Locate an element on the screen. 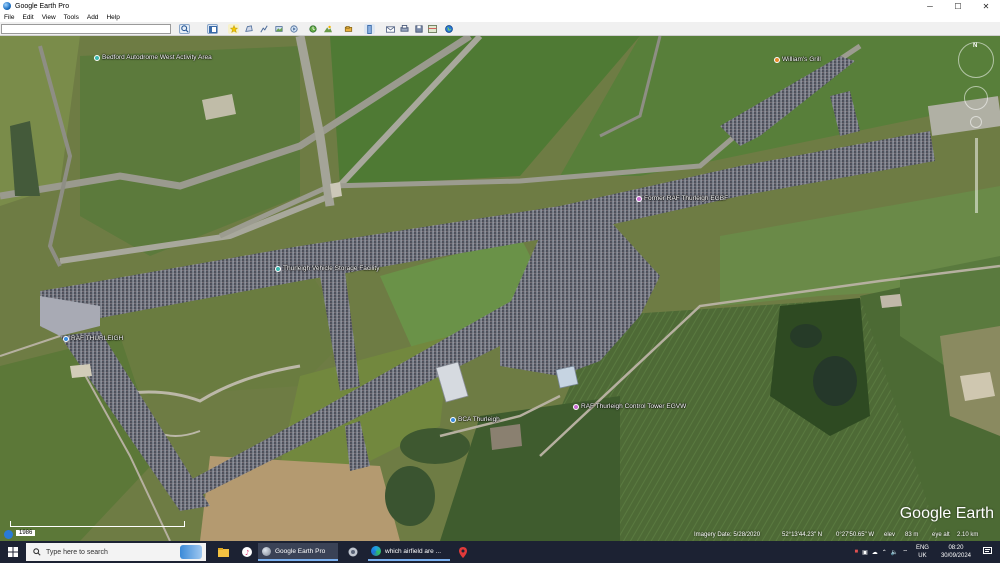 This screenshot has height=563, width=1000. onedrive-icon: ☁ is located at coordinates (875, 552).